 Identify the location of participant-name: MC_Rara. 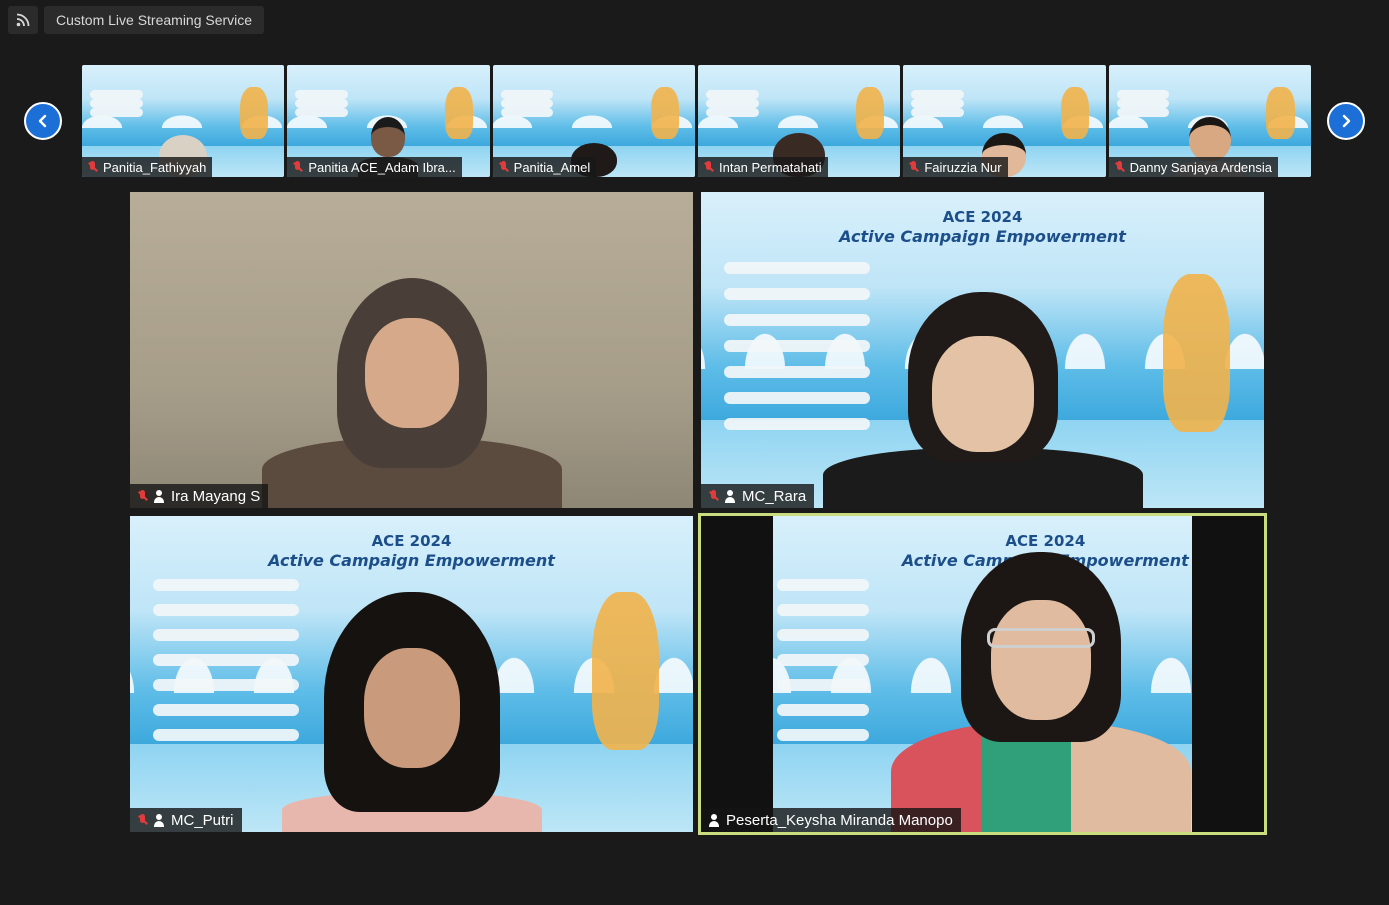
(774, 496).